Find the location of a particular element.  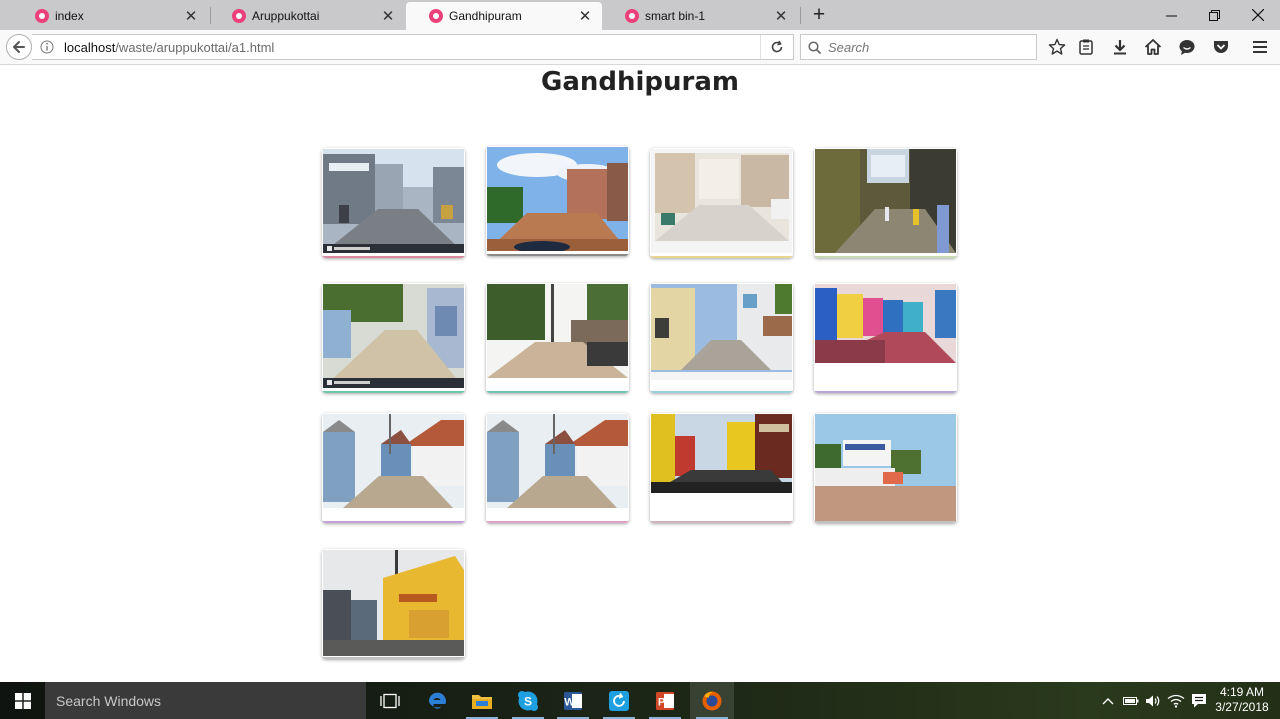

wifi-icon is located at coordinates (1176, 701).